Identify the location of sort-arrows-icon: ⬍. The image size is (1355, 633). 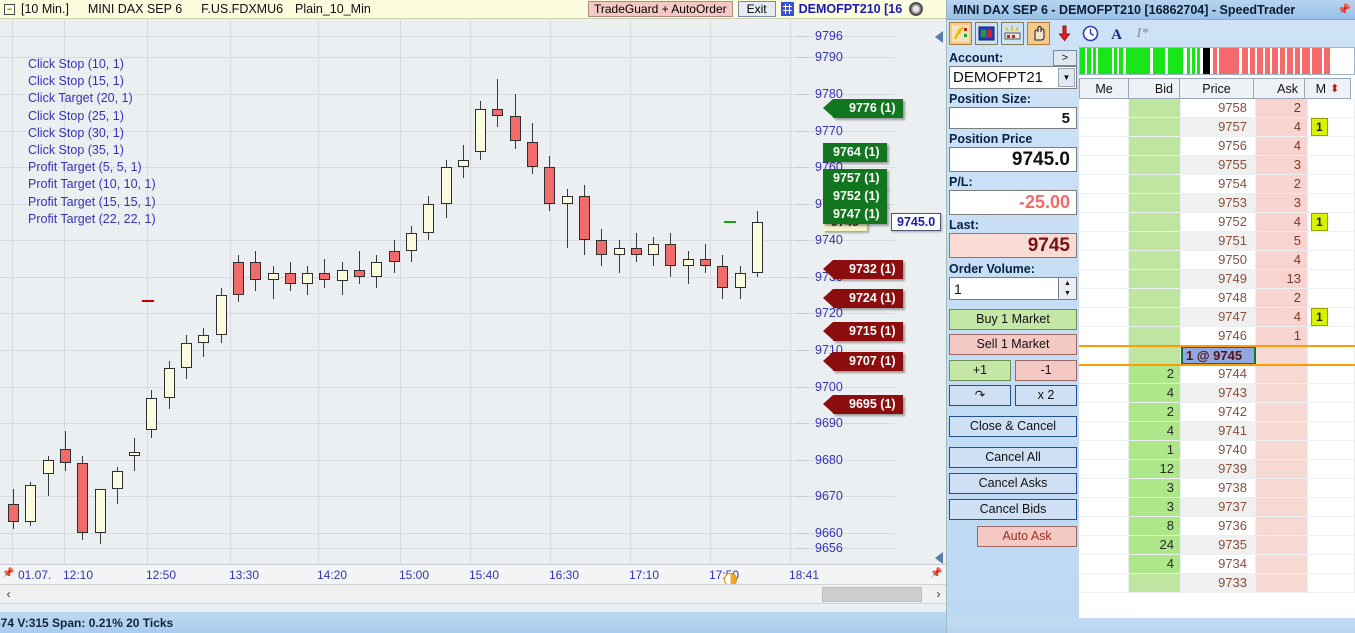
(1334, 88).